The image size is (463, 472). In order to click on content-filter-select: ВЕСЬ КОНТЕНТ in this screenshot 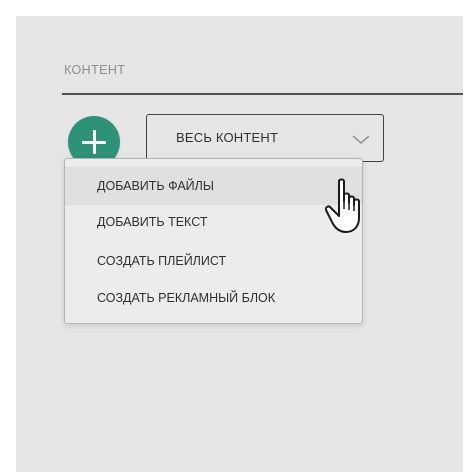, I will do `click(265, 138)`.